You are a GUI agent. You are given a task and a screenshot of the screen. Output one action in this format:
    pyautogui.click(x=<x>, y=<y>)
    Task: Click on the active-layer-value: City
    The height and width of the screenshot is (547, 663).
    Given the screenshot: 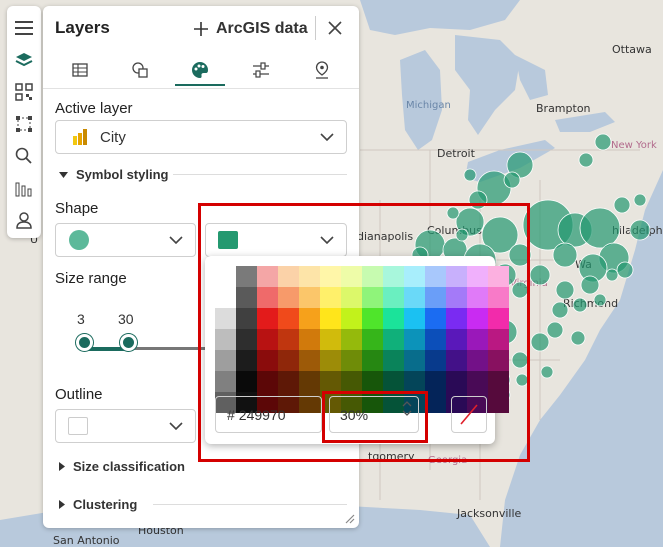 What is the action you would take?
    pyautogui.click(x=113, y=137)
    